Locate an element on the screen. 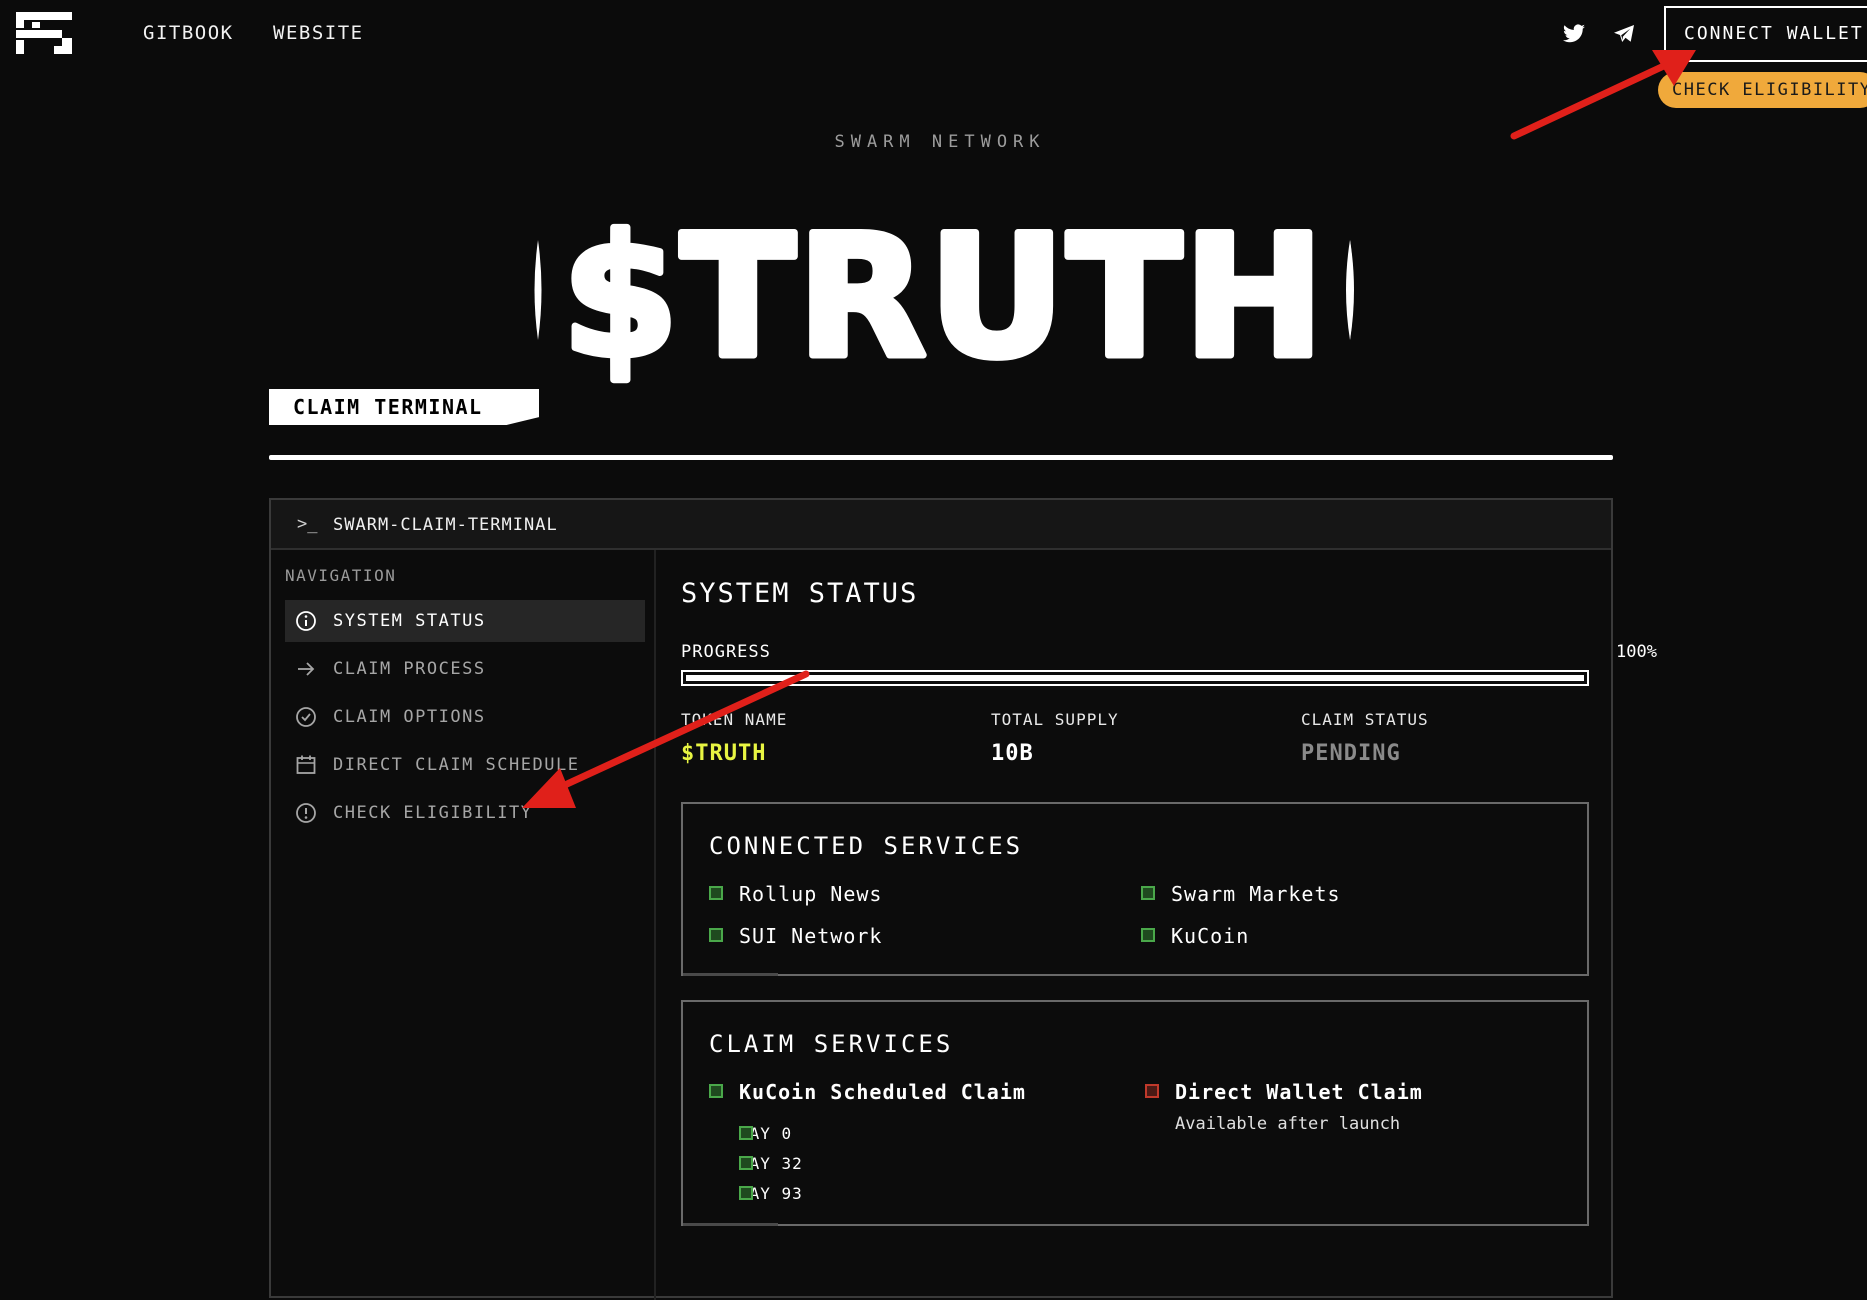  progress-value: 100% is located at coordinates (1636, 652).